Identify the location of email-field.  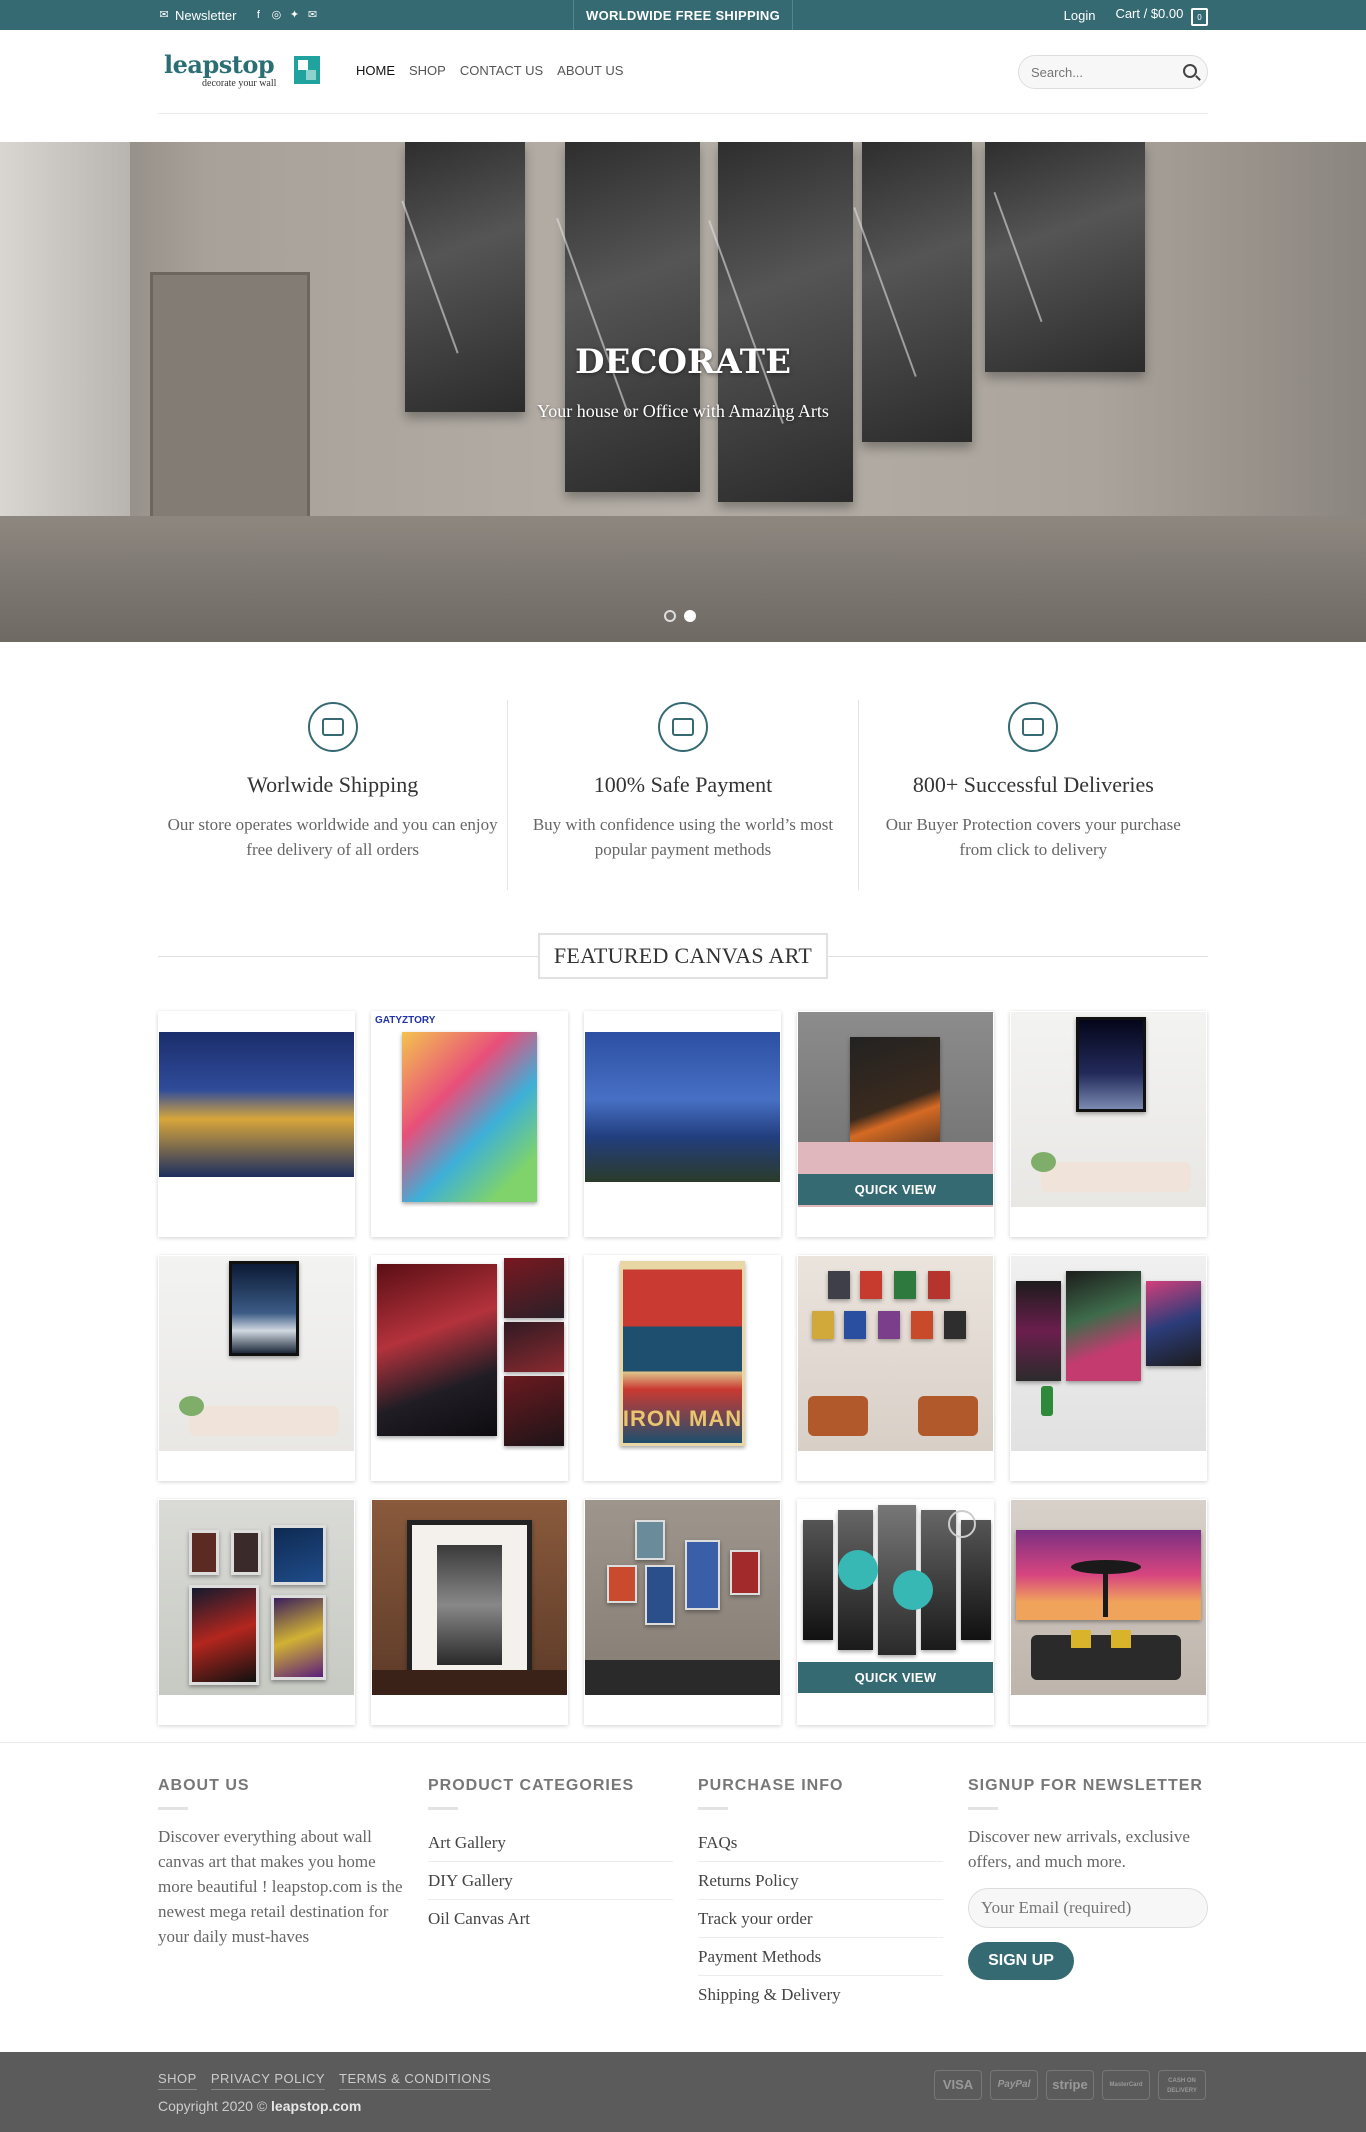
(1088, 1908).